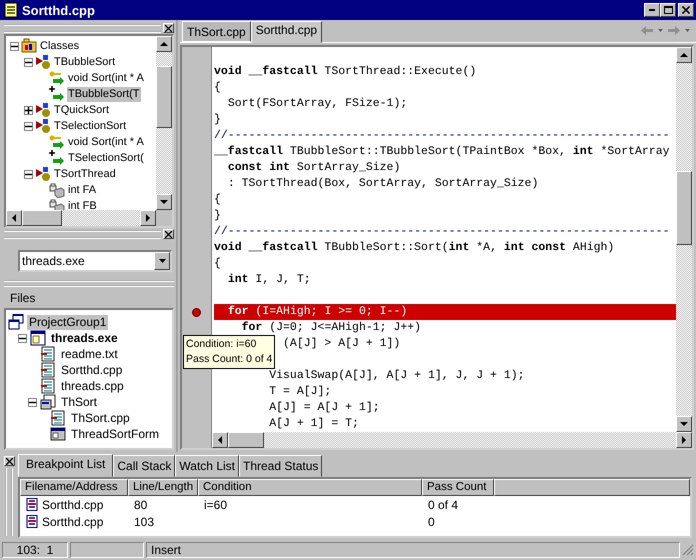 The image size is (696, 560). What do you see at coordinates (82, 190) in the screenshot?
I see `tree-item: int FA` at bounding box center [82, 190].